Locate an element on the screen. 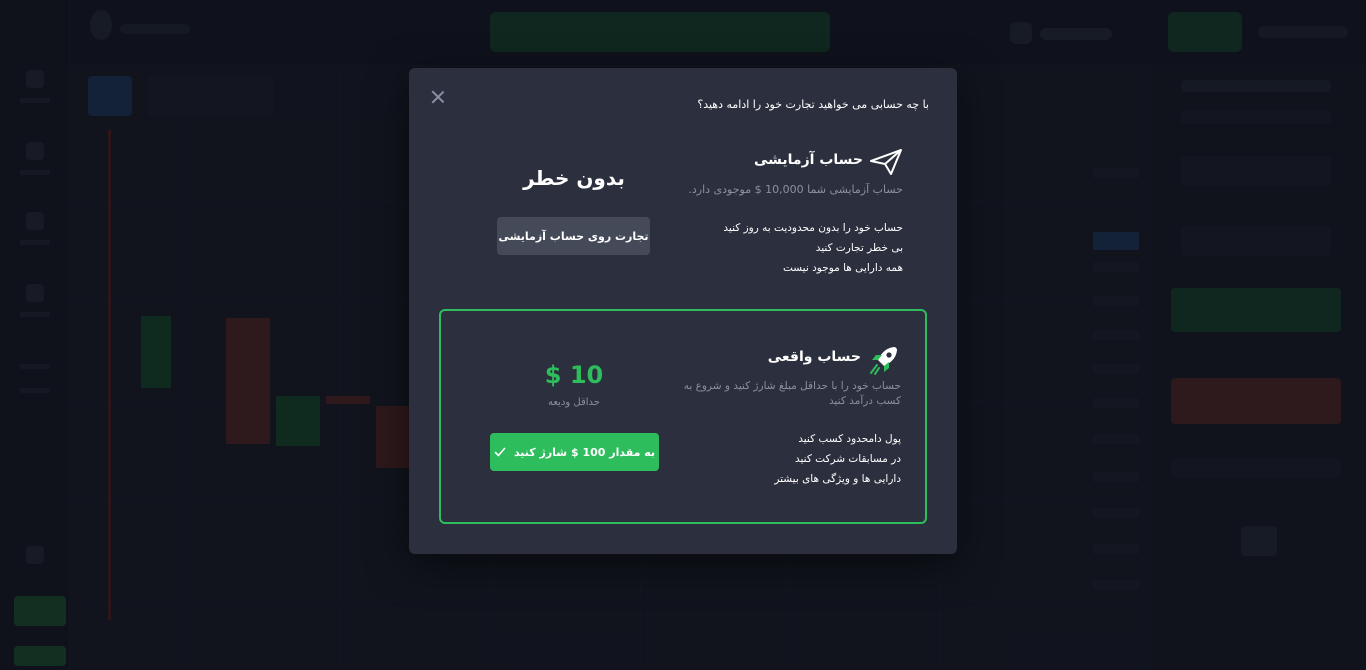 Image resolution: width=1366 pixels, height=670 pixels. list-item: بی خطر تجارت کنید is located at coordinates (859, 248).